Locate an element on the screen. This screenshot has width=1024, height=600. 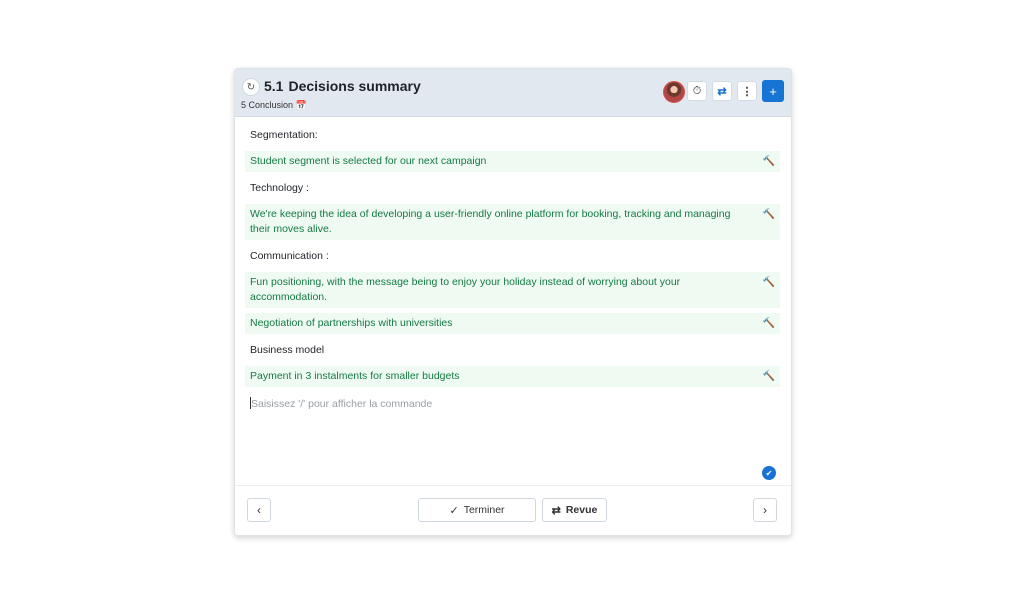
review-label: Revue is located at coordinates (581, 510).